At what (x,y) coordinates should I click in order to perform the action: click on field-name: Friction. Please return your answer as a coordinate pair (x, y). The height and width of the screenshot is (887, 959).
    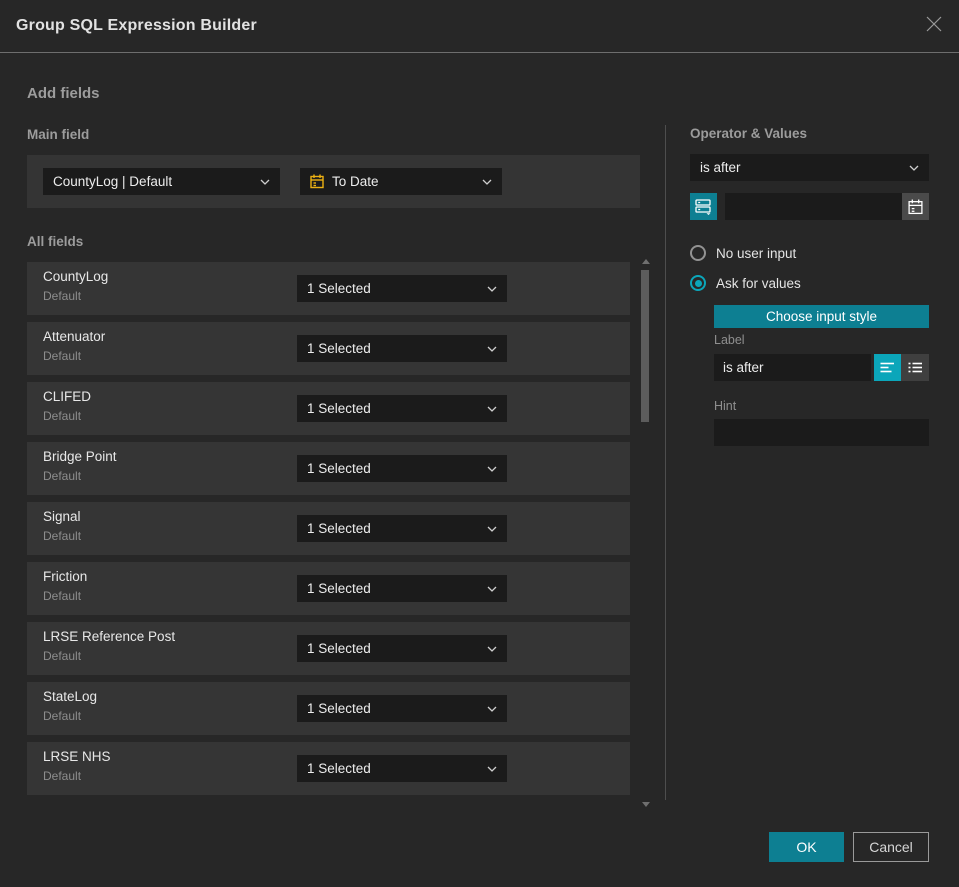
    Looking at the image, I should click on (65, 576).